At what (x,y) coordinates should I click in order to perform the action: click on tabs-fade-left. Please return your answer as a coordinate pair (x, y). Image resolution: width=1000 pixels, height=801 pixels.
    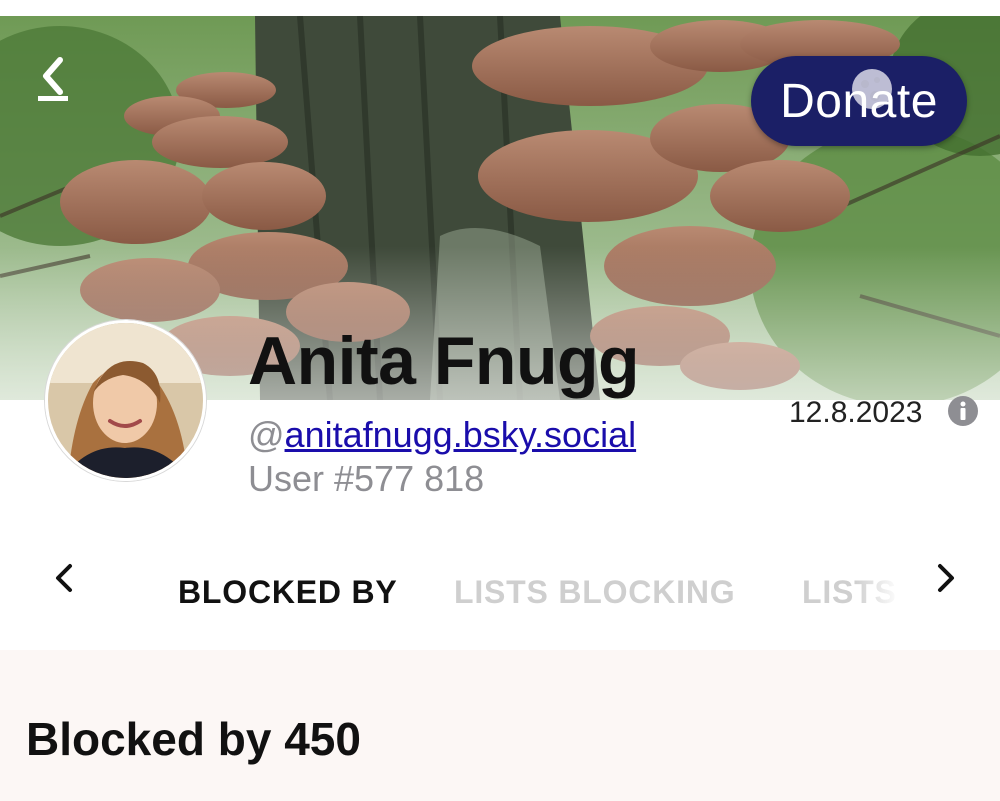
    Looking at the image, I should click on (128, 580).